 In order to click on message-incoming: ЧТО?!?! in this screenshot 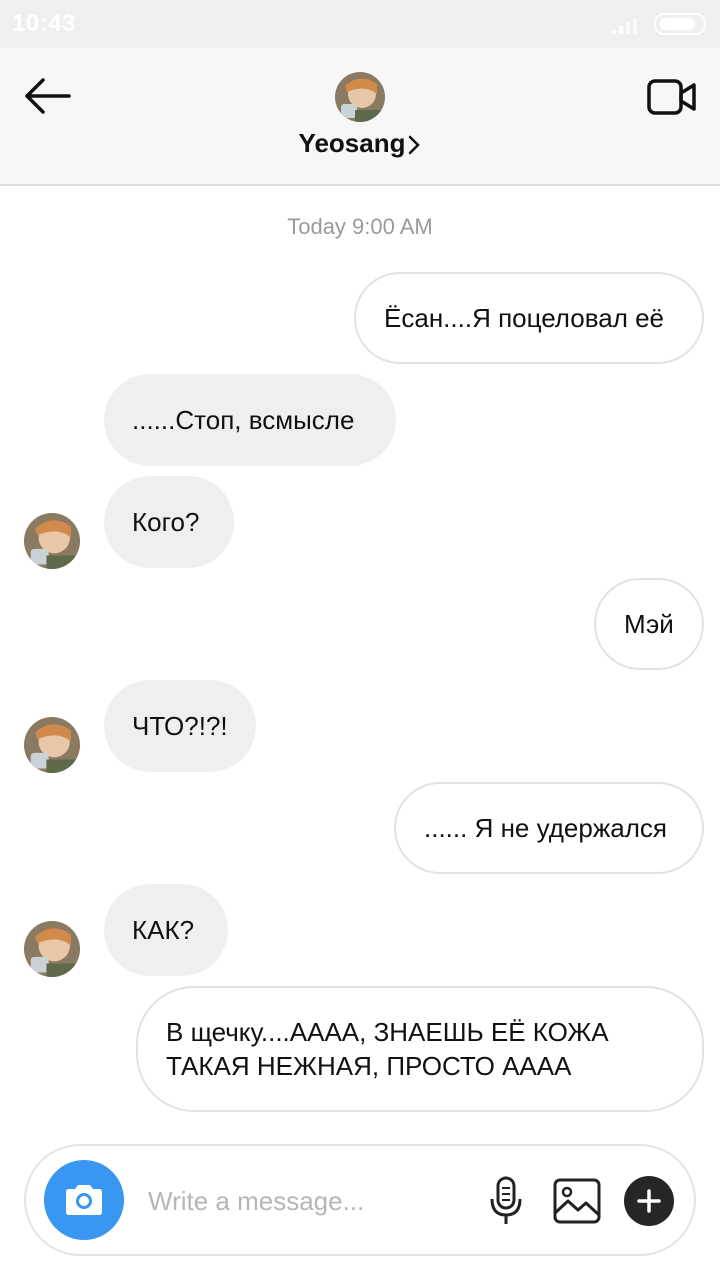, I will do `click(180, 726)`.